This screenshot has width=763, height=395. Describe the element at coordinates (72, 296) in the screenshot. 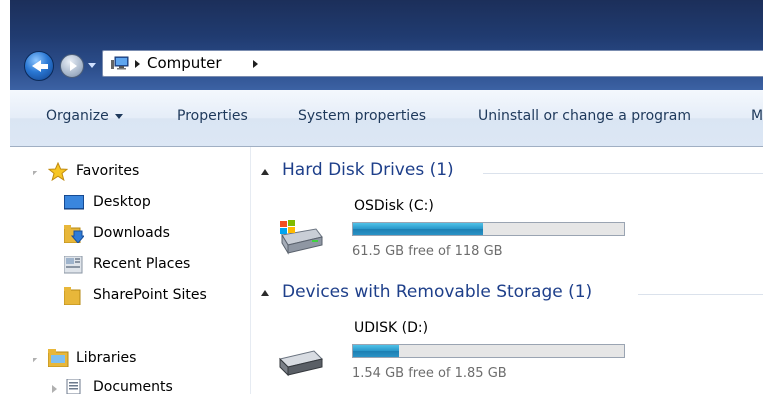

I see `folder-icon` at that location.